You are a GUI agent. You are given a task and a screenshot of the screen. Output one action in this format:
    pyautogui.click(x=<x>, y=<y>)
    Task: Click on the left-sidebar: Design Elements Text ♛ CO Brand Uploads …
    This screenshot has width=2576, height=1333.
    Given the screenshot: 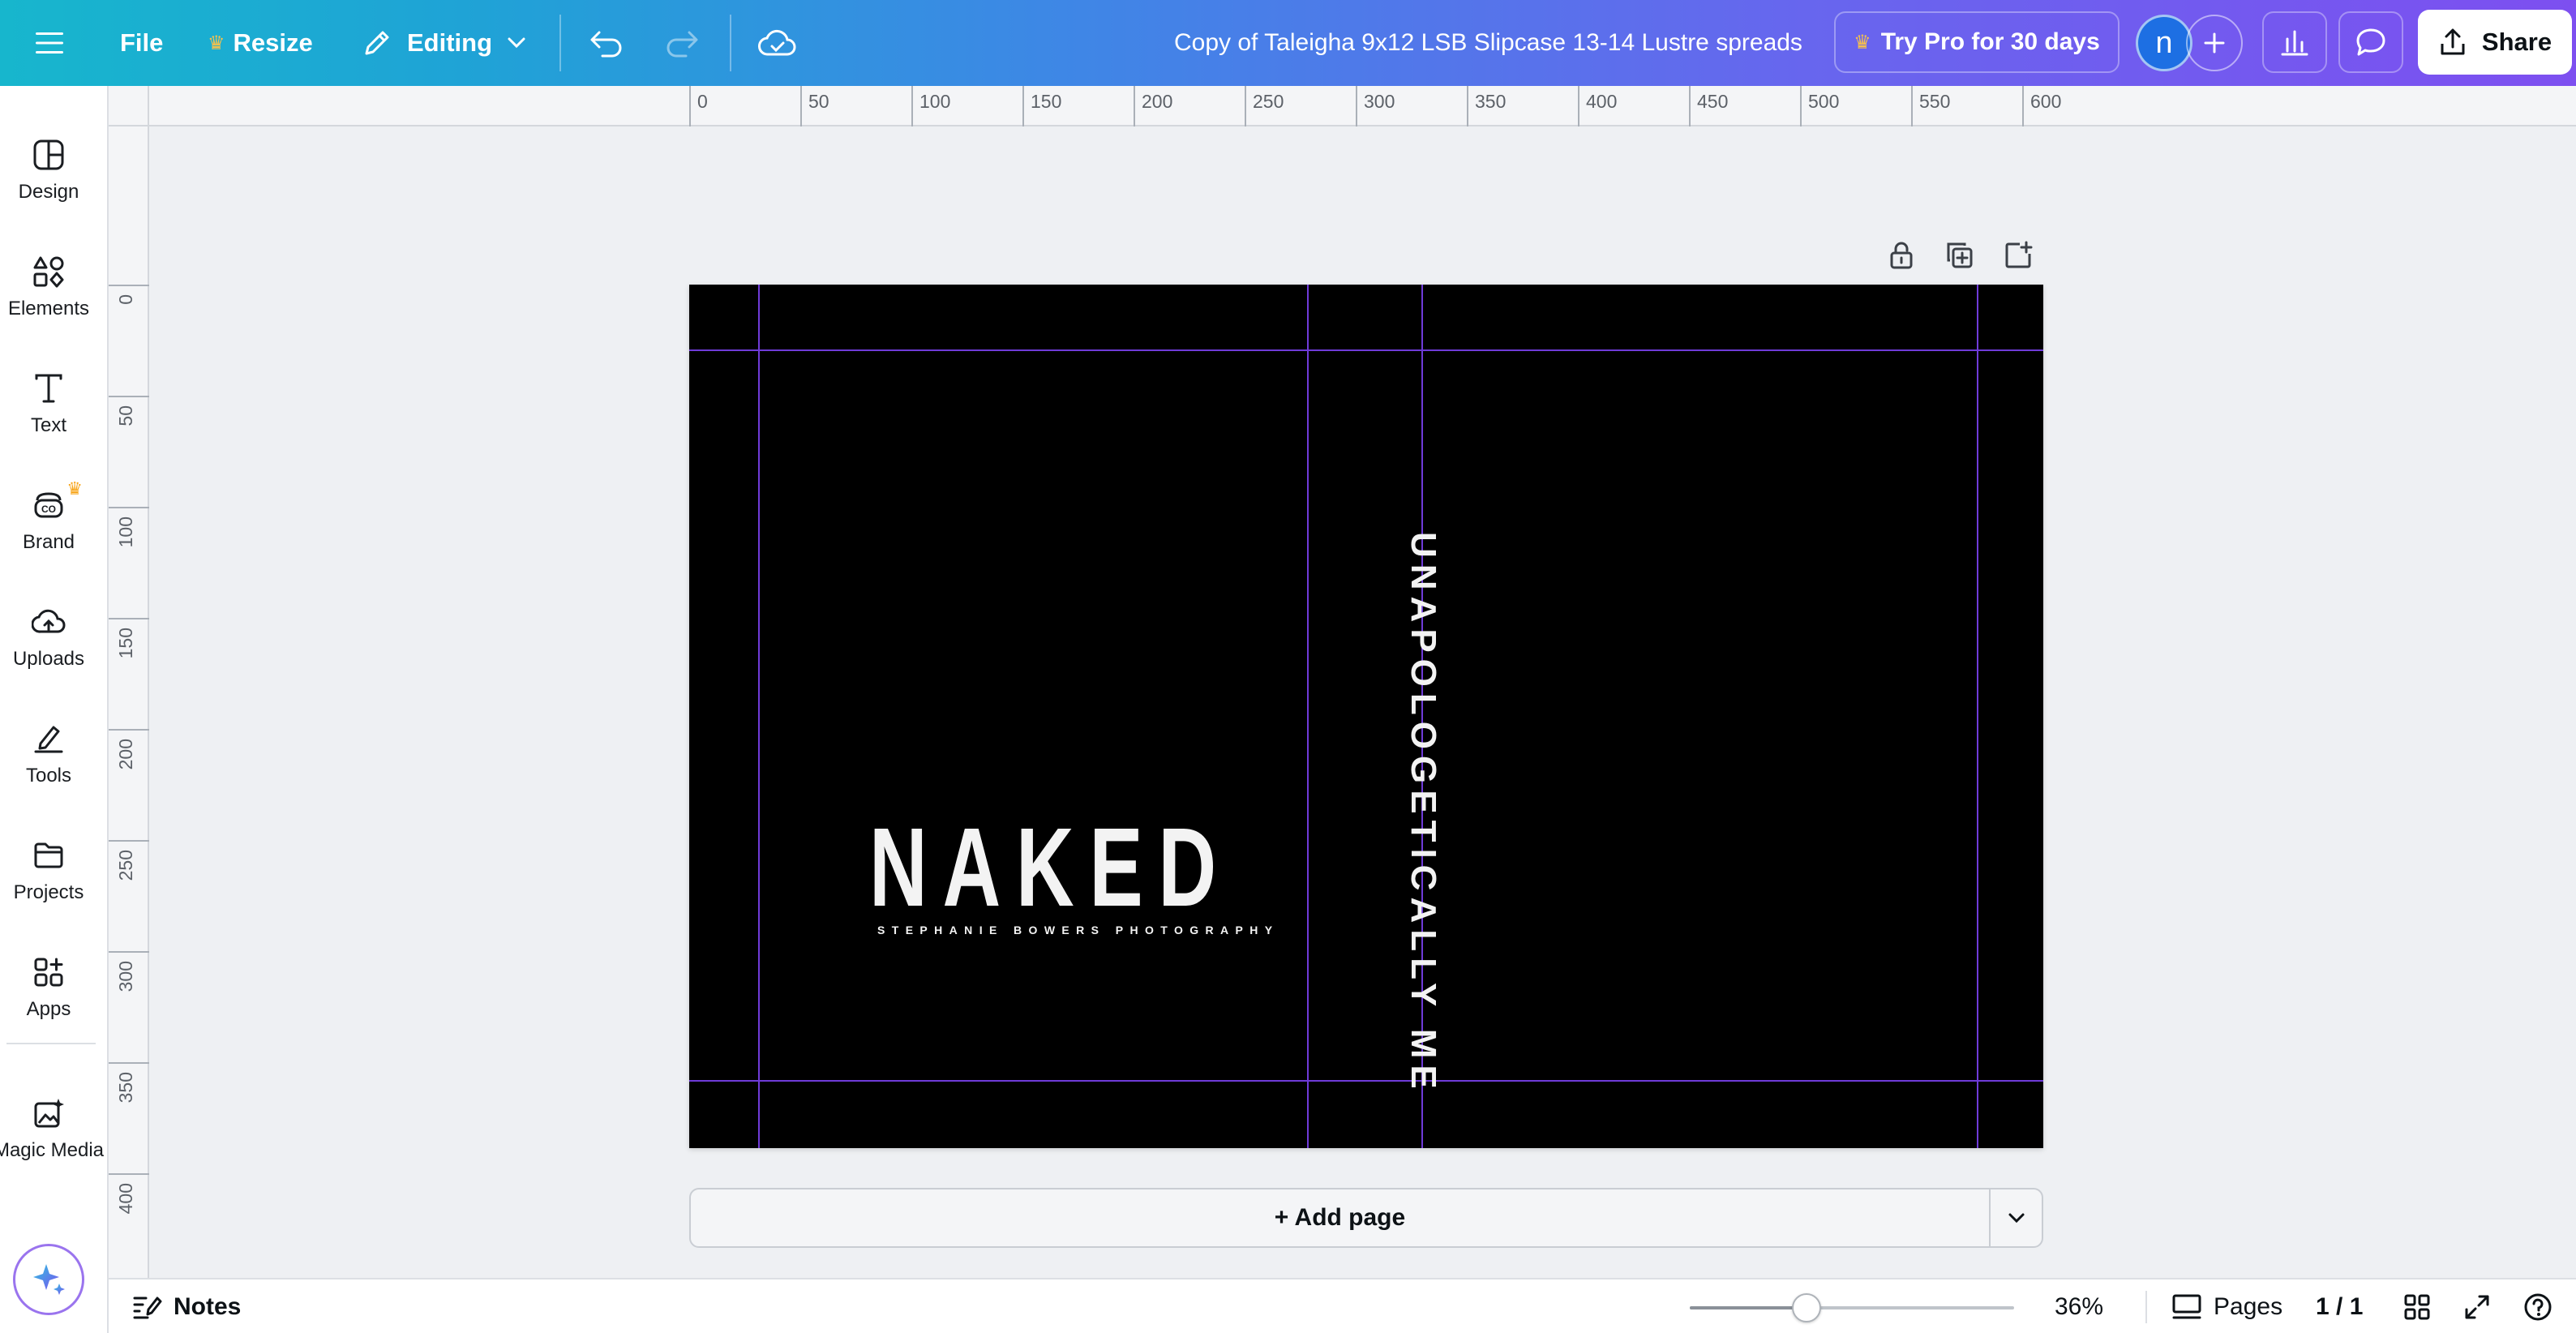 What is the action you would take?
    pyautogui.click(x=54, y=709)
    